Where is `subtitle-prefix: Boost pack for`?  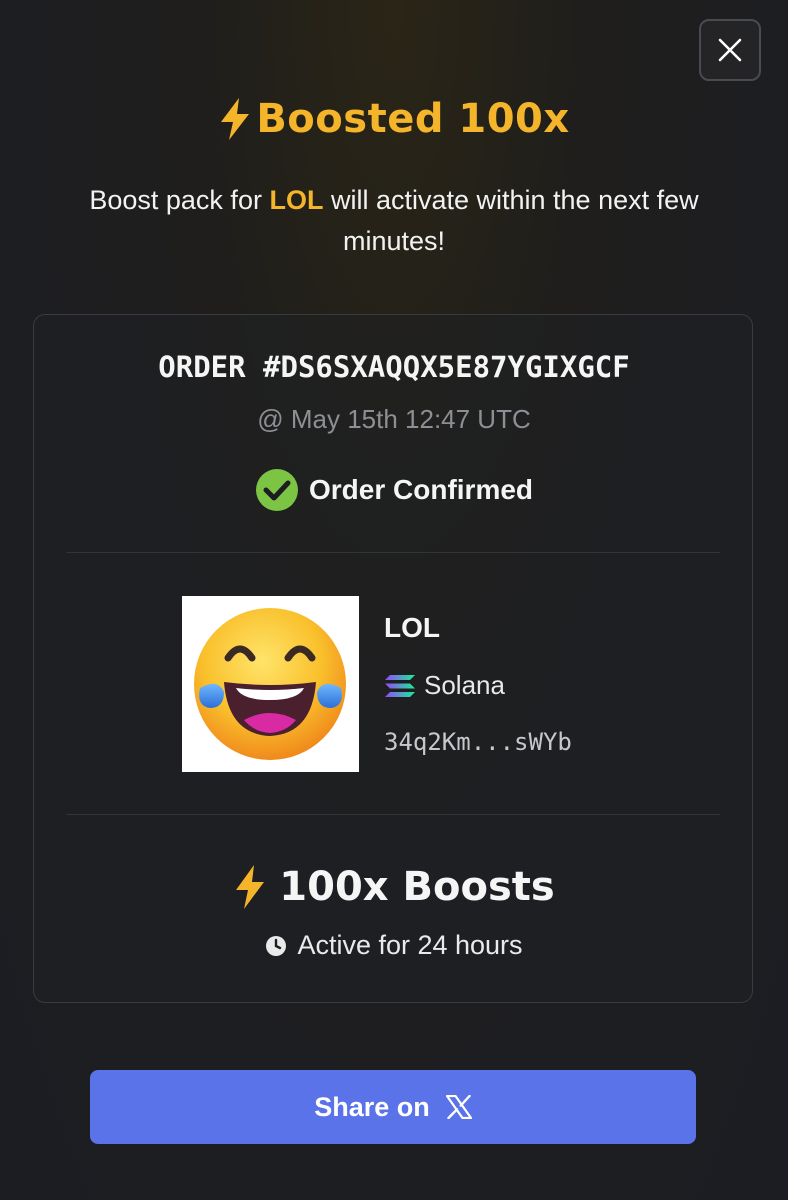
subtitle-prefix: Boost pack for is located at coordinates (179, 200).